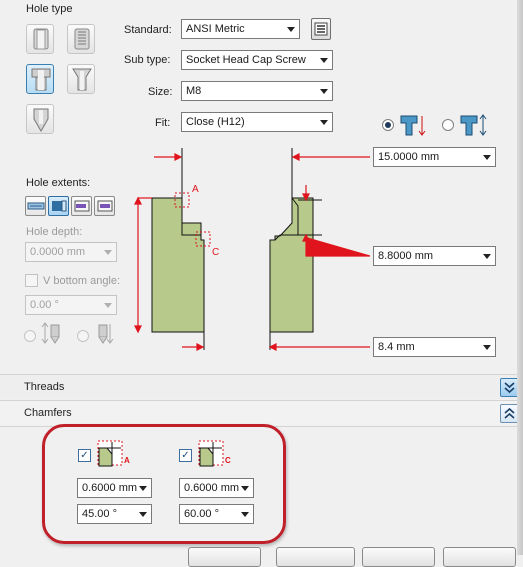  I want to click on v-bottom-angle-value: 0.00 °, so click(44, 305).